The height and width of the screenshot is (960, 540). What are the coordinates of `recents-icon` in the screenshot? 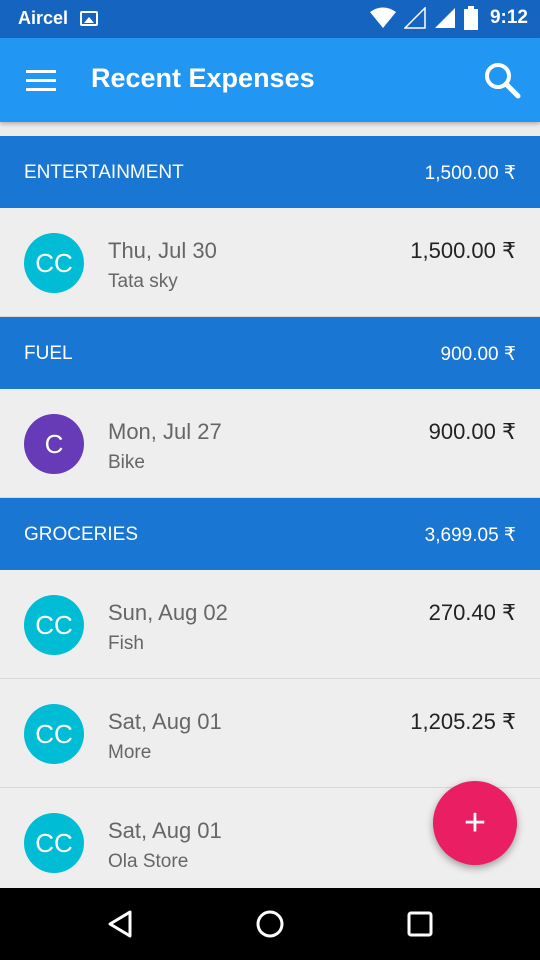 It's located at (420, 924).